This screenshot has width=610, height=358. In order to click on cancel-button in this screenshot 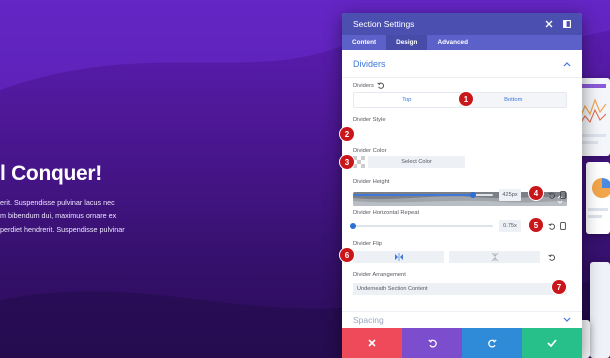, I will do `click(372, 343)`.